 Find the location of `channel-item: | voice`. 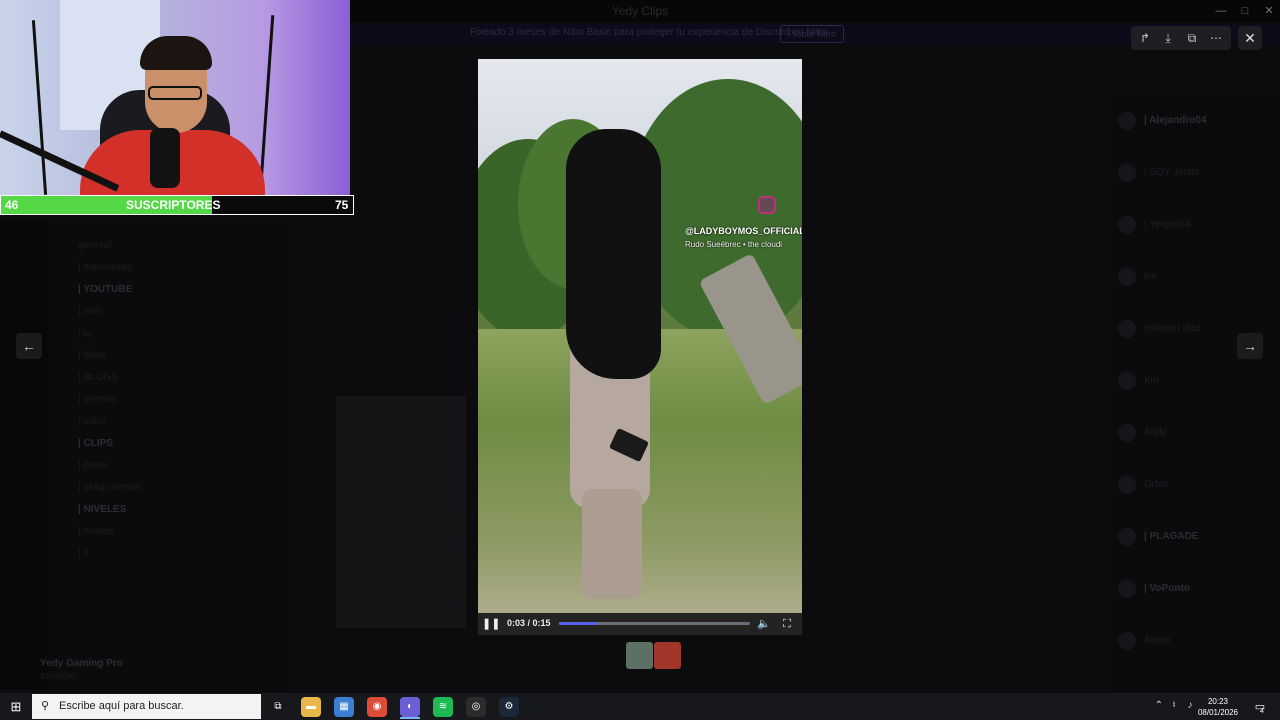

channel-item: | voice is located at coordinates (92, 421).